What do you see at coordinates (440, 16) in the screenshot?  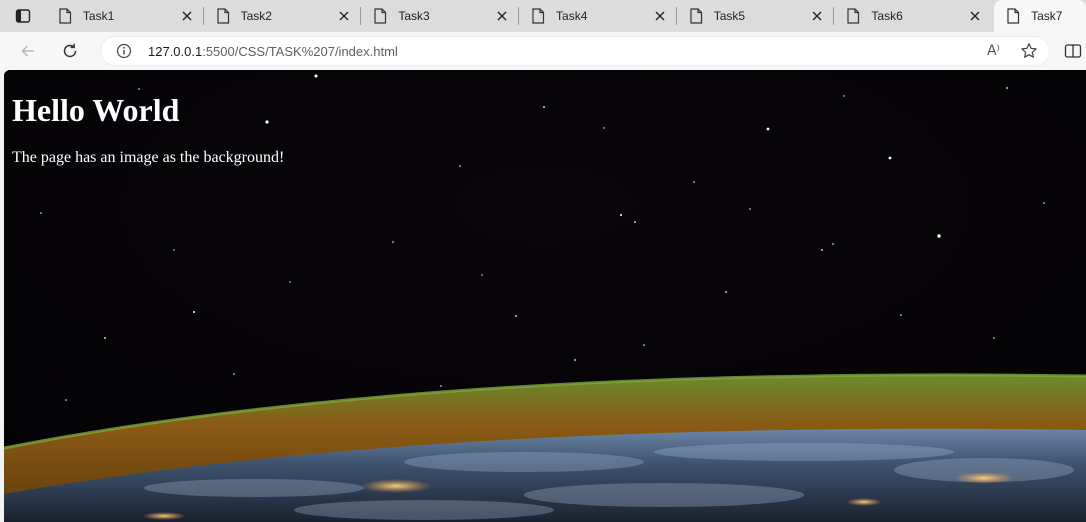 I see `tab-task3: Task3` at bounding box center [440, 16].